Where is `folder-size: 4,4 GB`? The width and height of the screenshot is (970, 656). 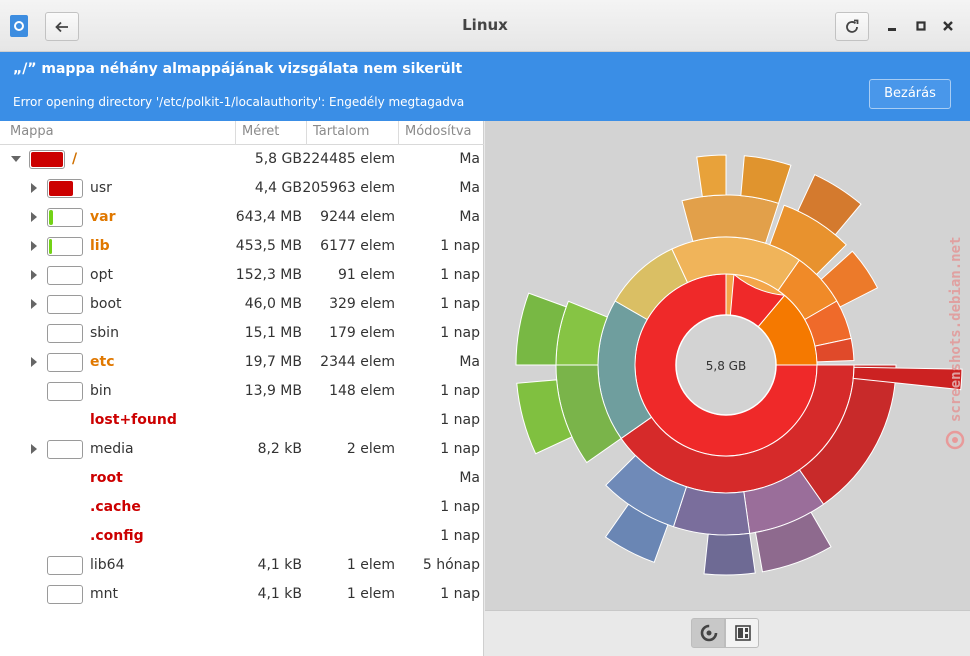
folder-size: 4,4 GB is located at coordinates (278, 188).